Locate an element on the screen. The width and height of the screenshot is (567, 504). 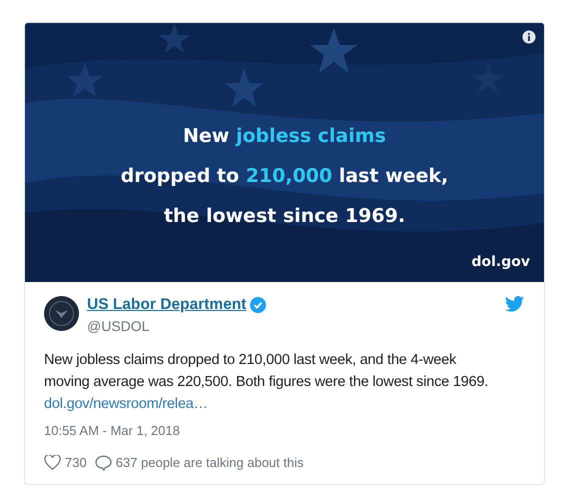
source-label: dol.gov is located at coordinates (500, 262).